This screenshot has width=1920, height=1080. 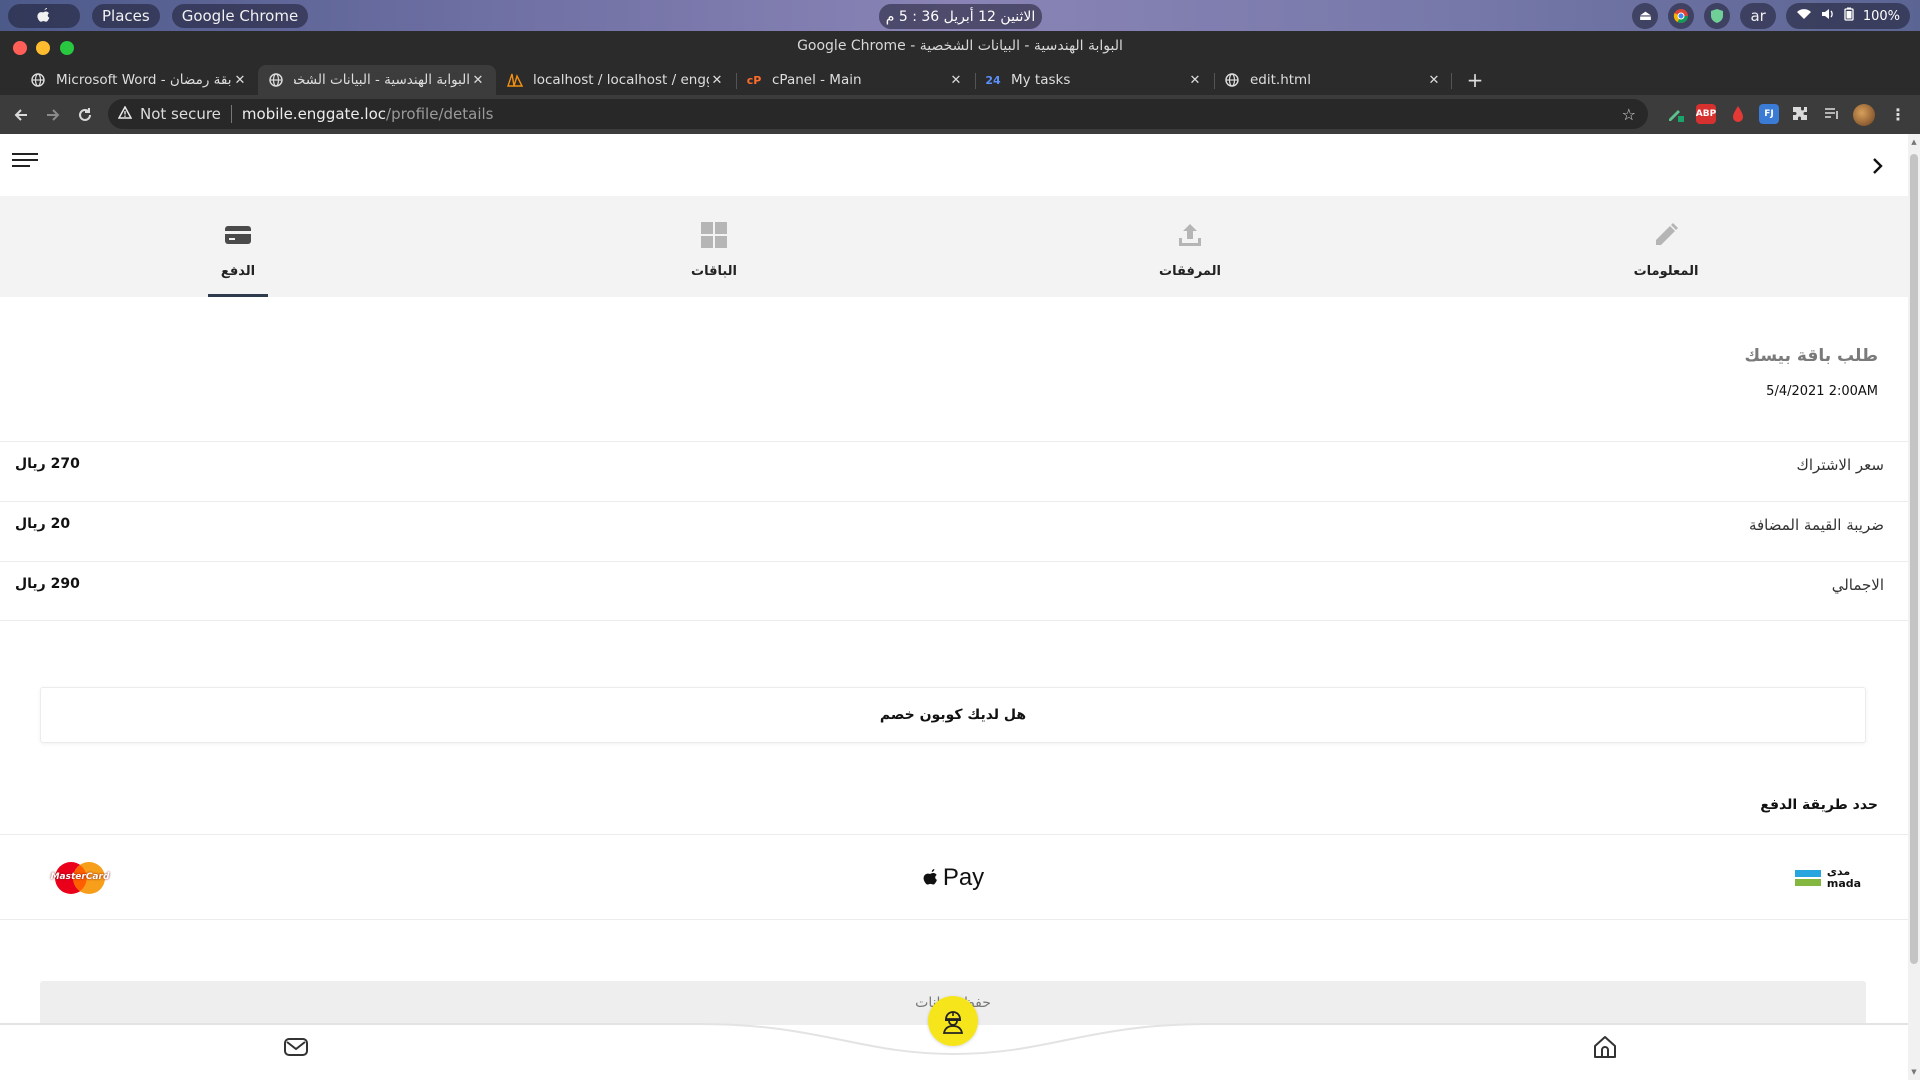 What do you see at coordinates (1190, 271) in the screenshot?
I see `tab-label: المرفقات` at bounding box center [1190, 271].